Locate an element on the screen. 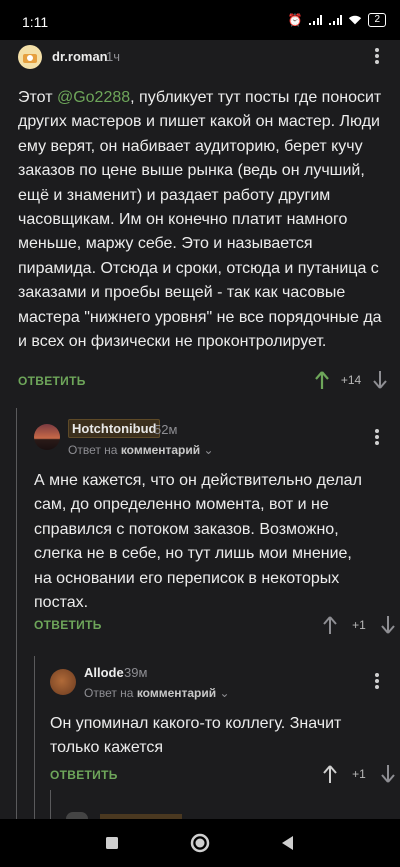 Image resolution: width=400 pixels, height=867 pixels. wifi-icon is located at coordinates (355, 20).